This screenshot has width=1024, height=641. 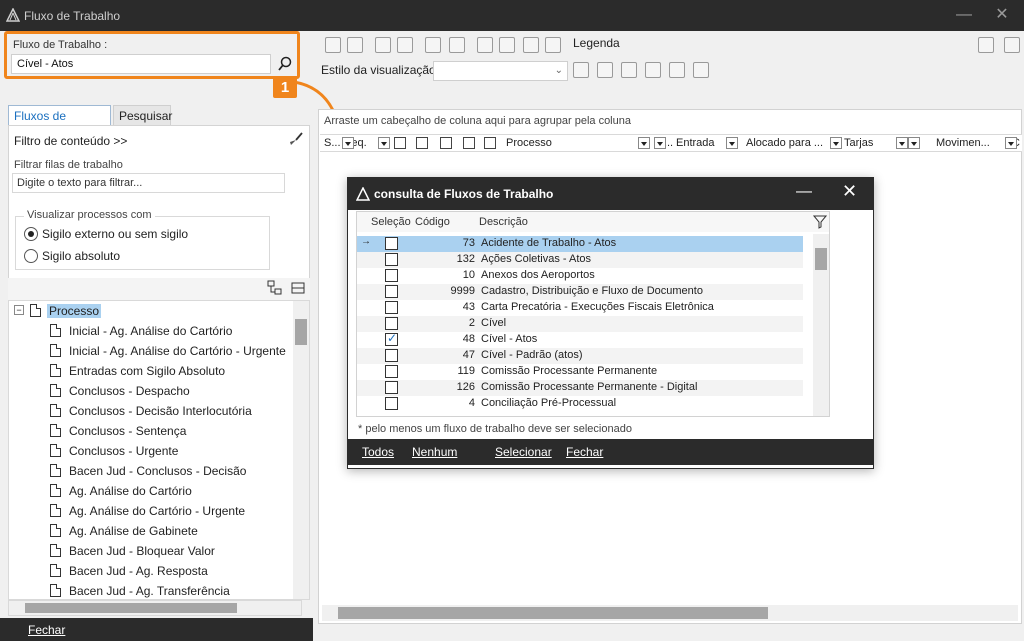 What do you see at coordinates (580, 356) in the screenshot?
I see `list-item: 47 Cível - Padrão (atos)` at bounding box center [580, 356].